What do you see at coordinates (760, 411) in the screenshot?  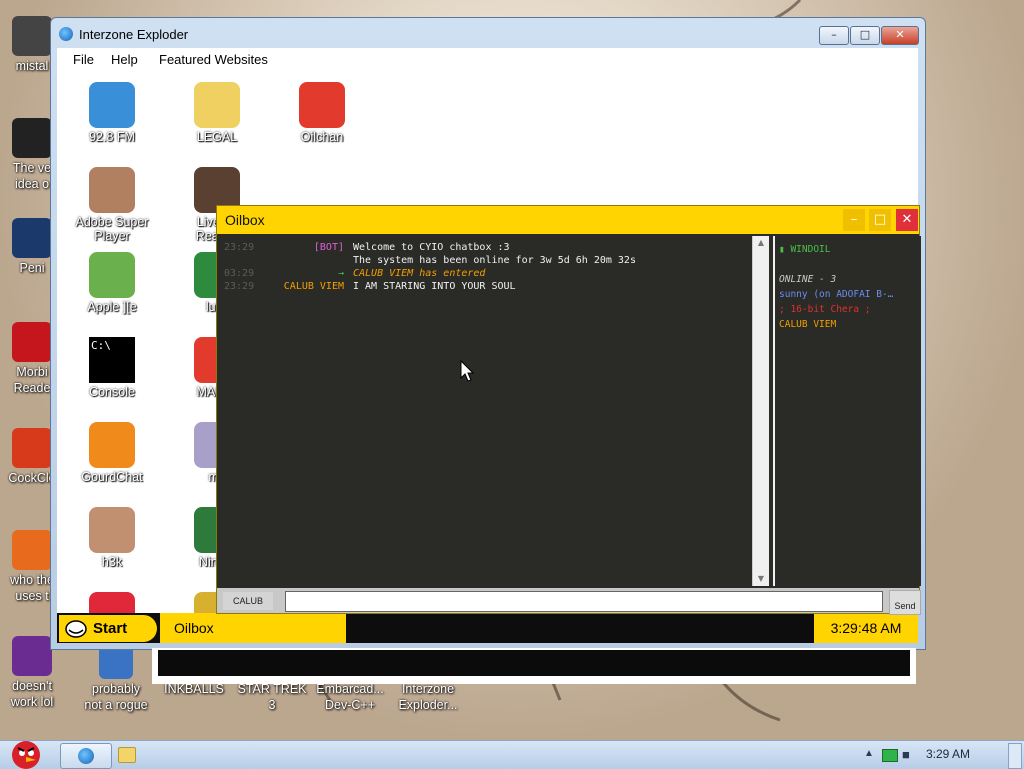 I see `chat-scrollbar: ▲ ▼` at bounding box center [760, 411].